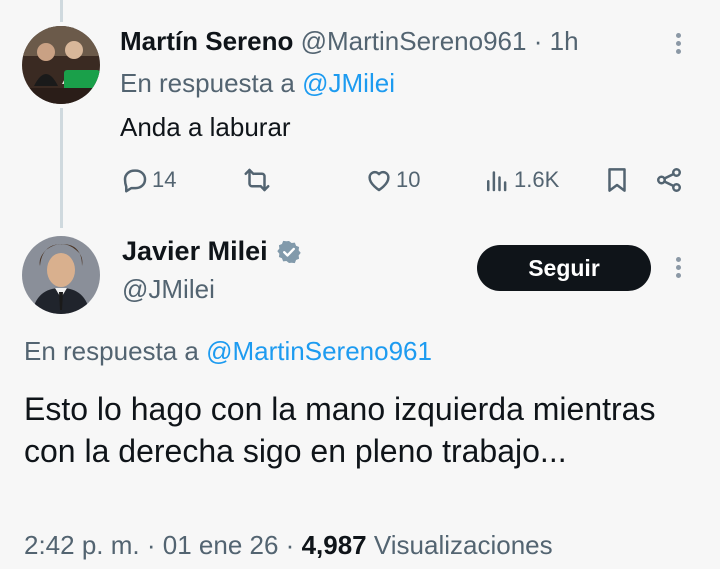 The image size is (720, 569). What do you see at coordinates (564, 41) in the screenshot?
I see `timestamp: 1h` at bounding box center [564, 41].